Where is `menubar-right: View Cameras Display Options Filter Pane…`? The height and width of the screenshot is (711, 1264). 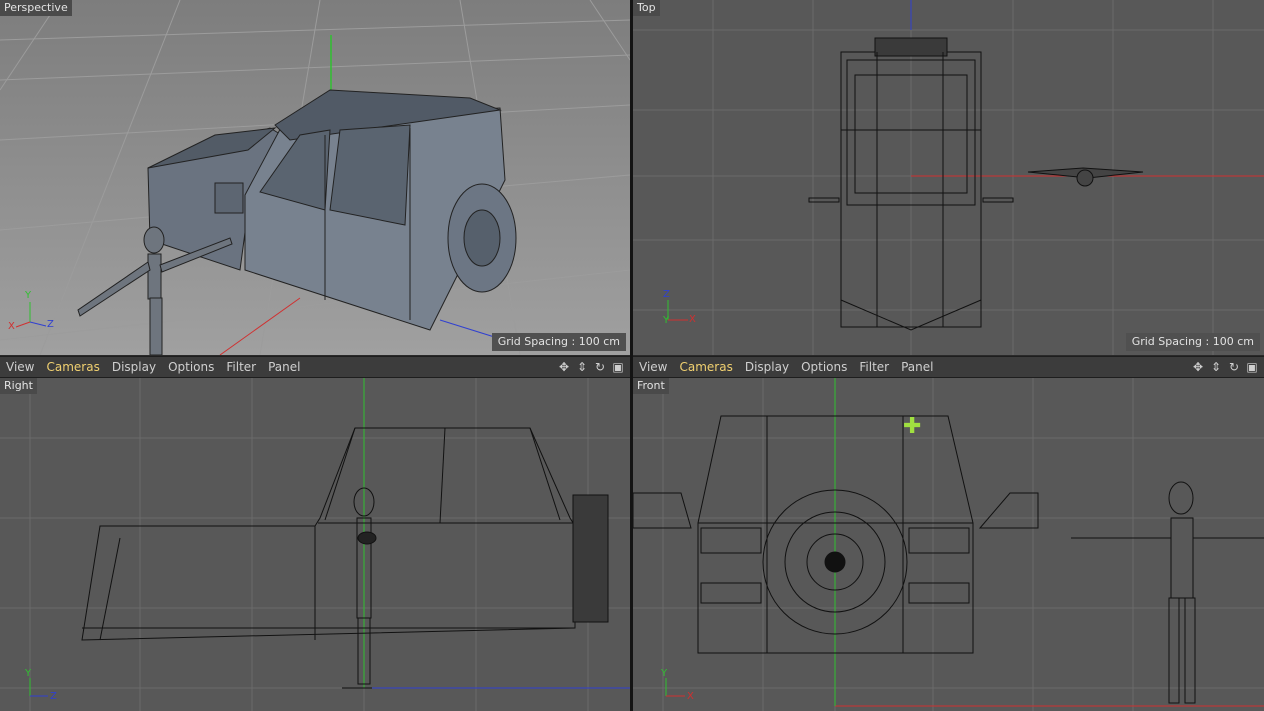
menubar-right: View Cameras Display Options Filter Pane… is located at coordinates (948, 367).